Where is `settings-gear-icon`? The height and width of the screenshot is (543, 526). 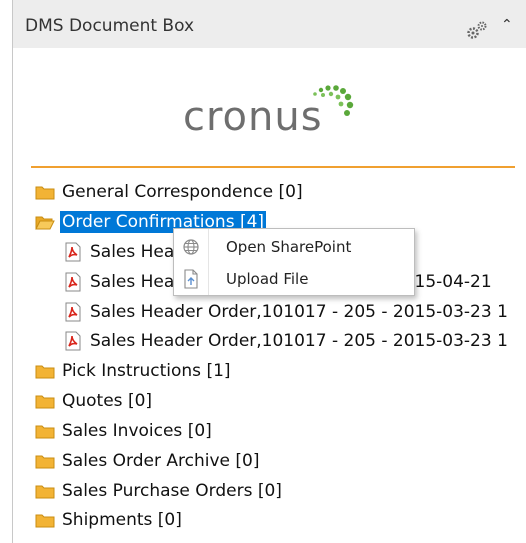 settings-gear-icon is located at coordinates (477, 30).